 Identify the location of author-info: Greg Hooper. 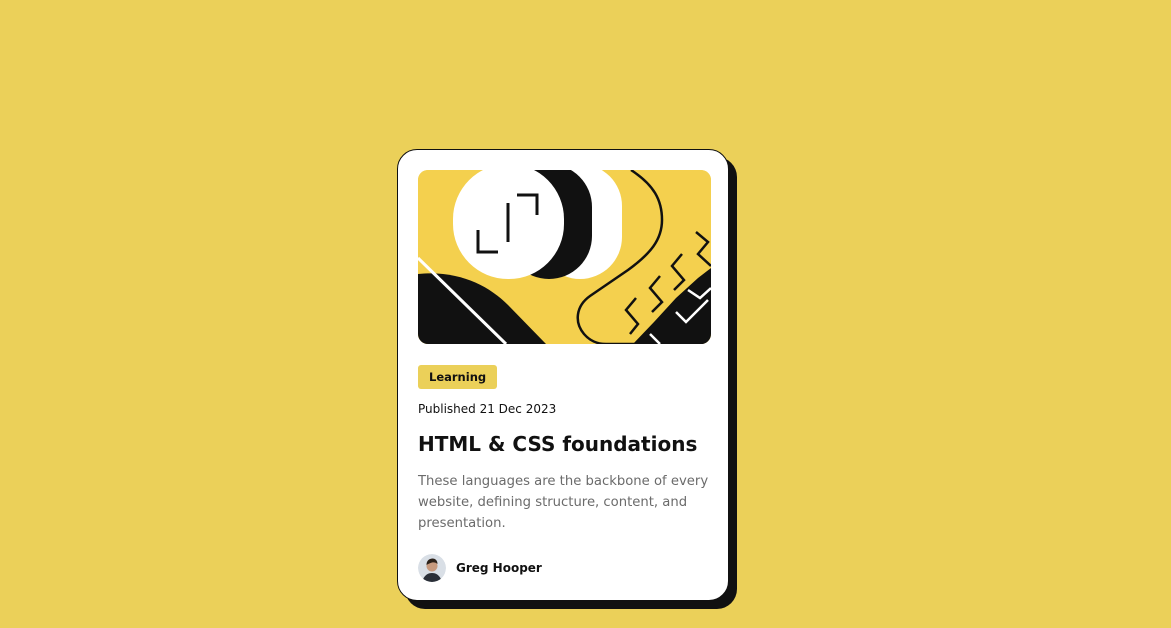
(480, 568).